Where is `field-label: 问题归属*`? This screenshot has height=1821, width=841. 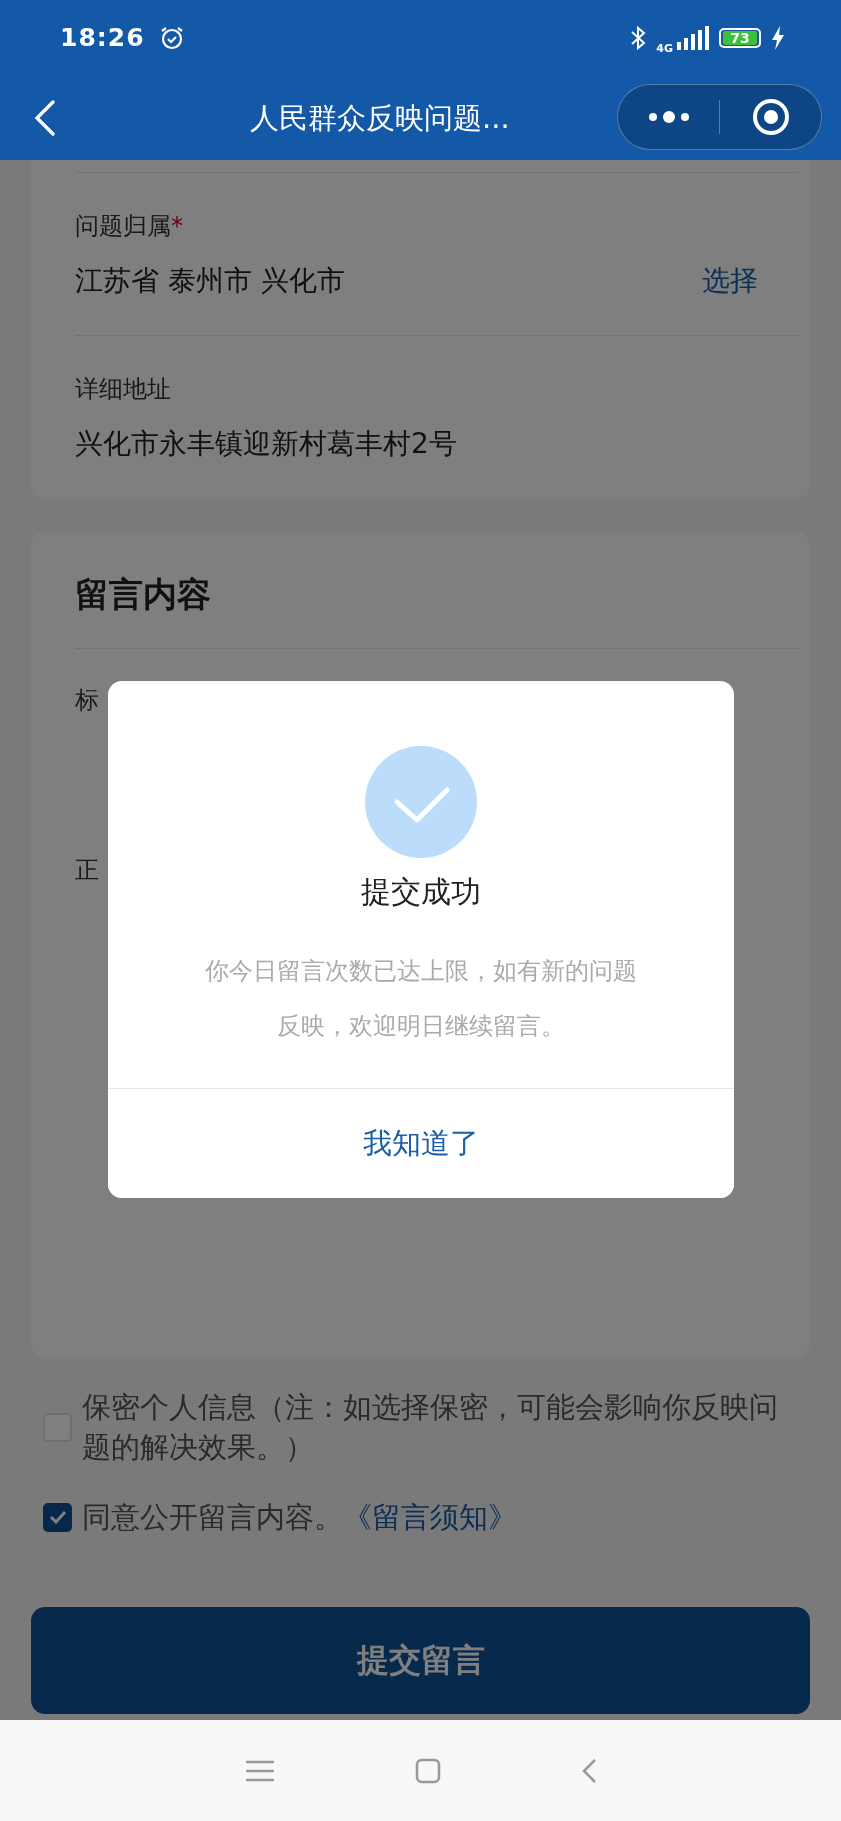
field-label: 问题归属* is located at coordinates (129, 226).